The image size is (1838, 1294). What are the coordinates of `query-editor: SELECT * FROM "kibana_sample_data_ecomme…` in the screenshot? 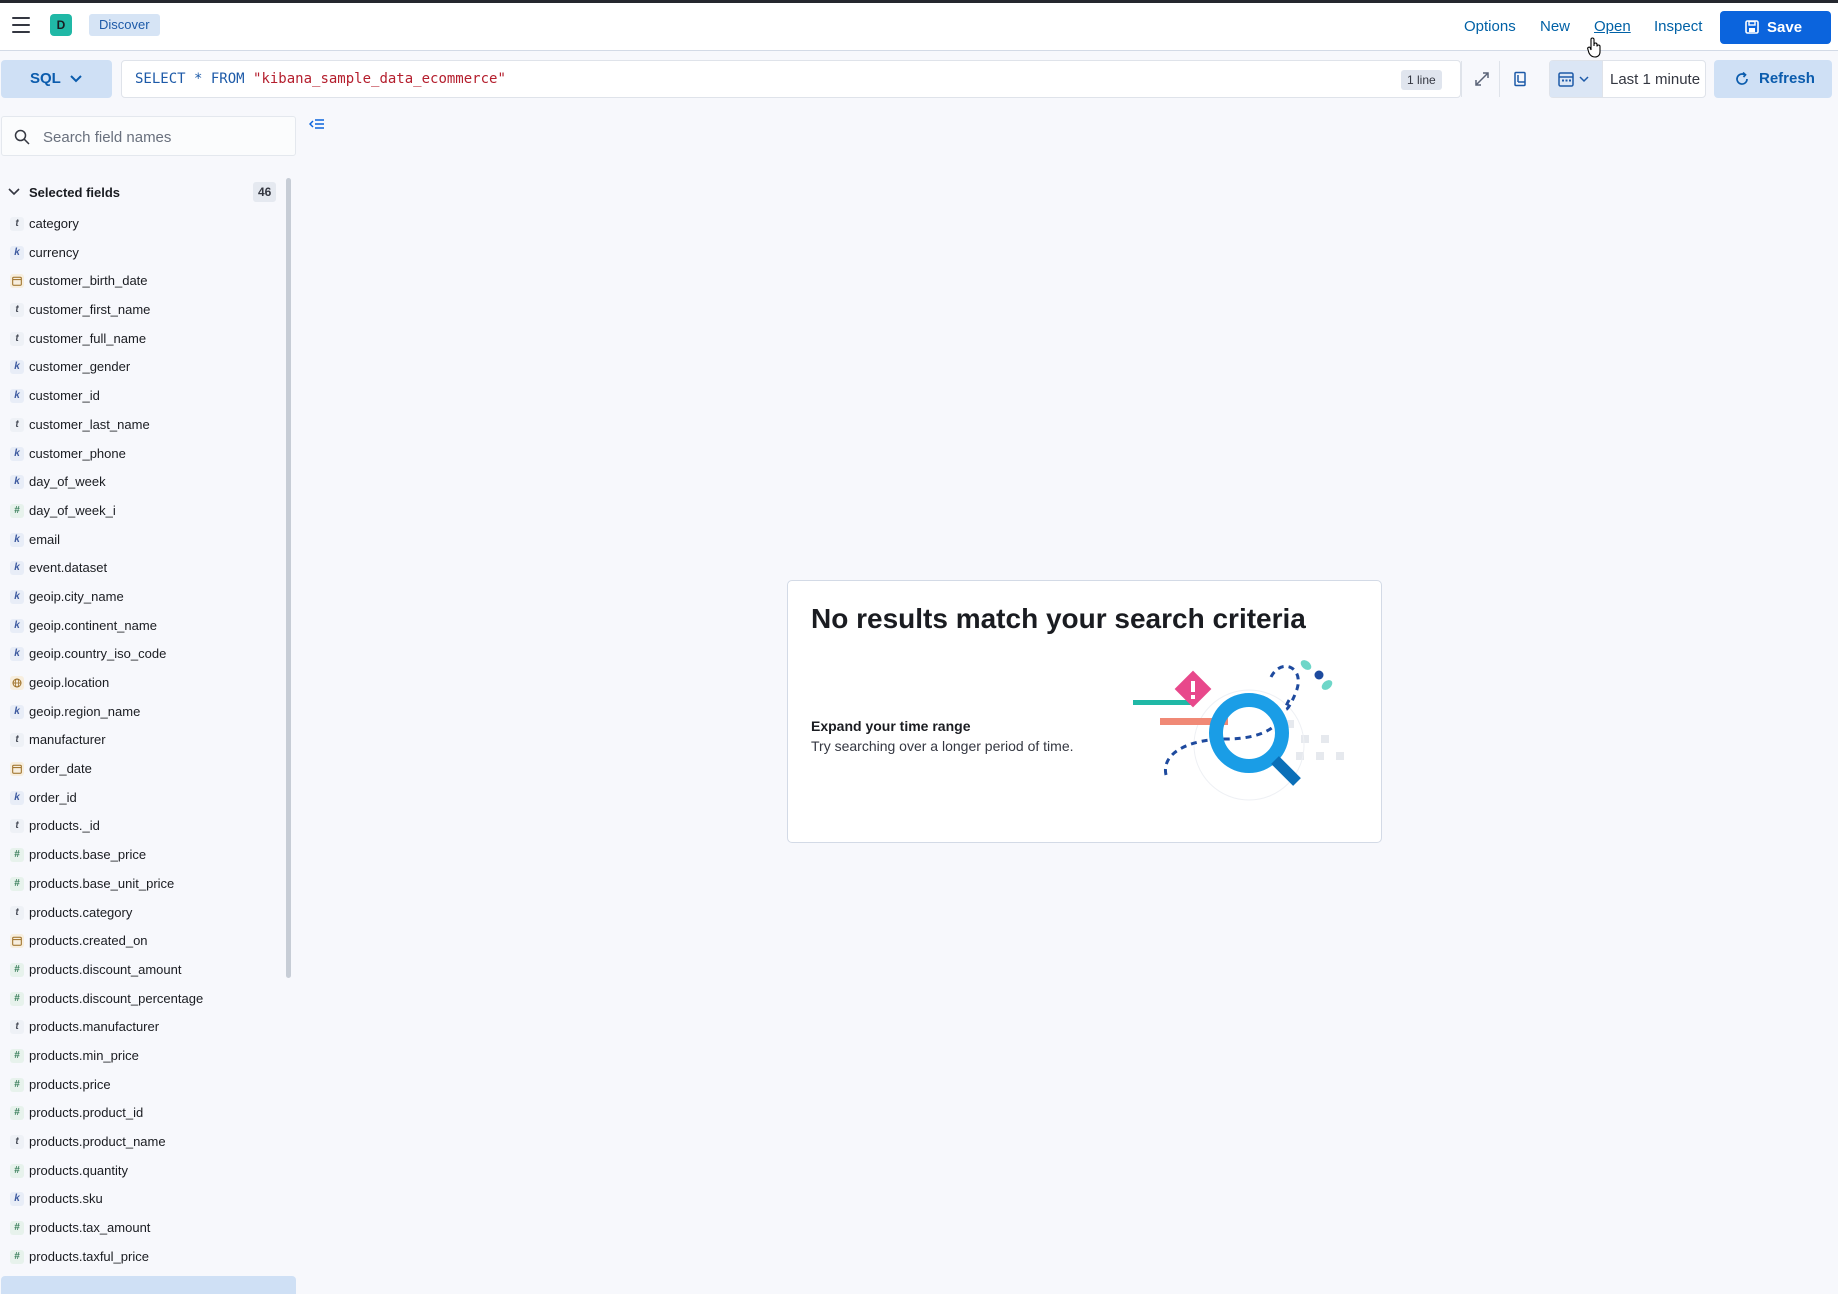 It's located at (823, 79).